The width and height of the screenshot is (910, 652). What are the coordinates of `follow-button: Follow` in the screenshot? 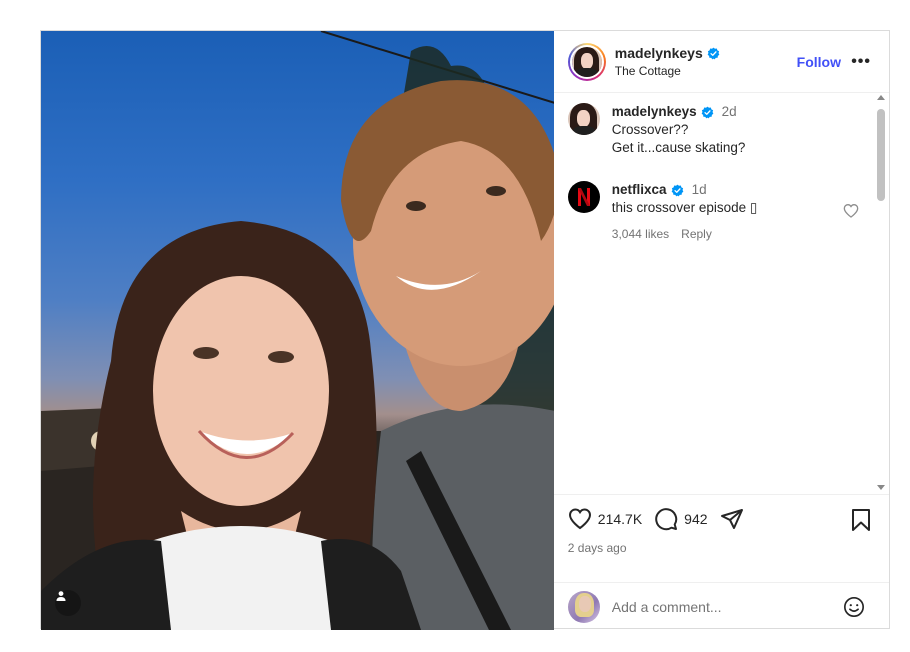 It's located at (819, 62).